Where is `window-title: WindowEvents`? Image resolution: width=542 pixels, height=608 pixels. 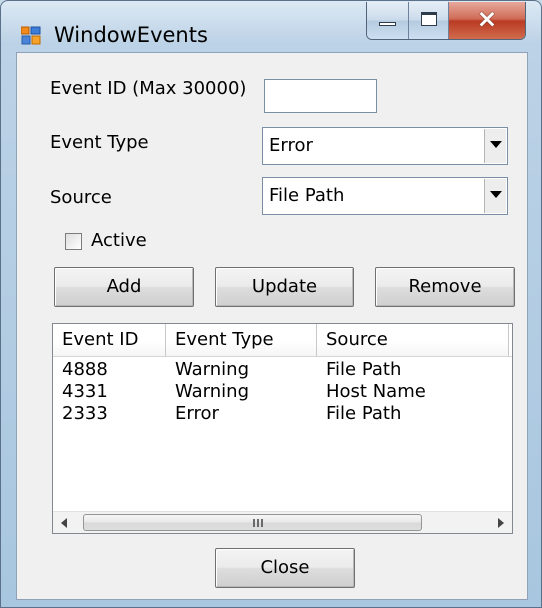 window-title: WindowEvents is located at coordinates (131, 35).